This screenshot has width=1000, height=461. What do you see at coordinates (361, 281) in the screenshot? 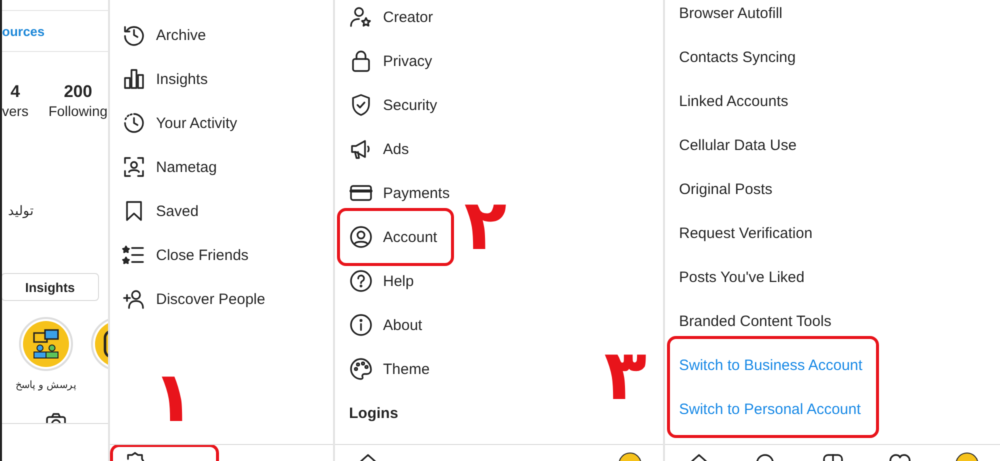
I see `help-icon` at bounding box center [361, 281].